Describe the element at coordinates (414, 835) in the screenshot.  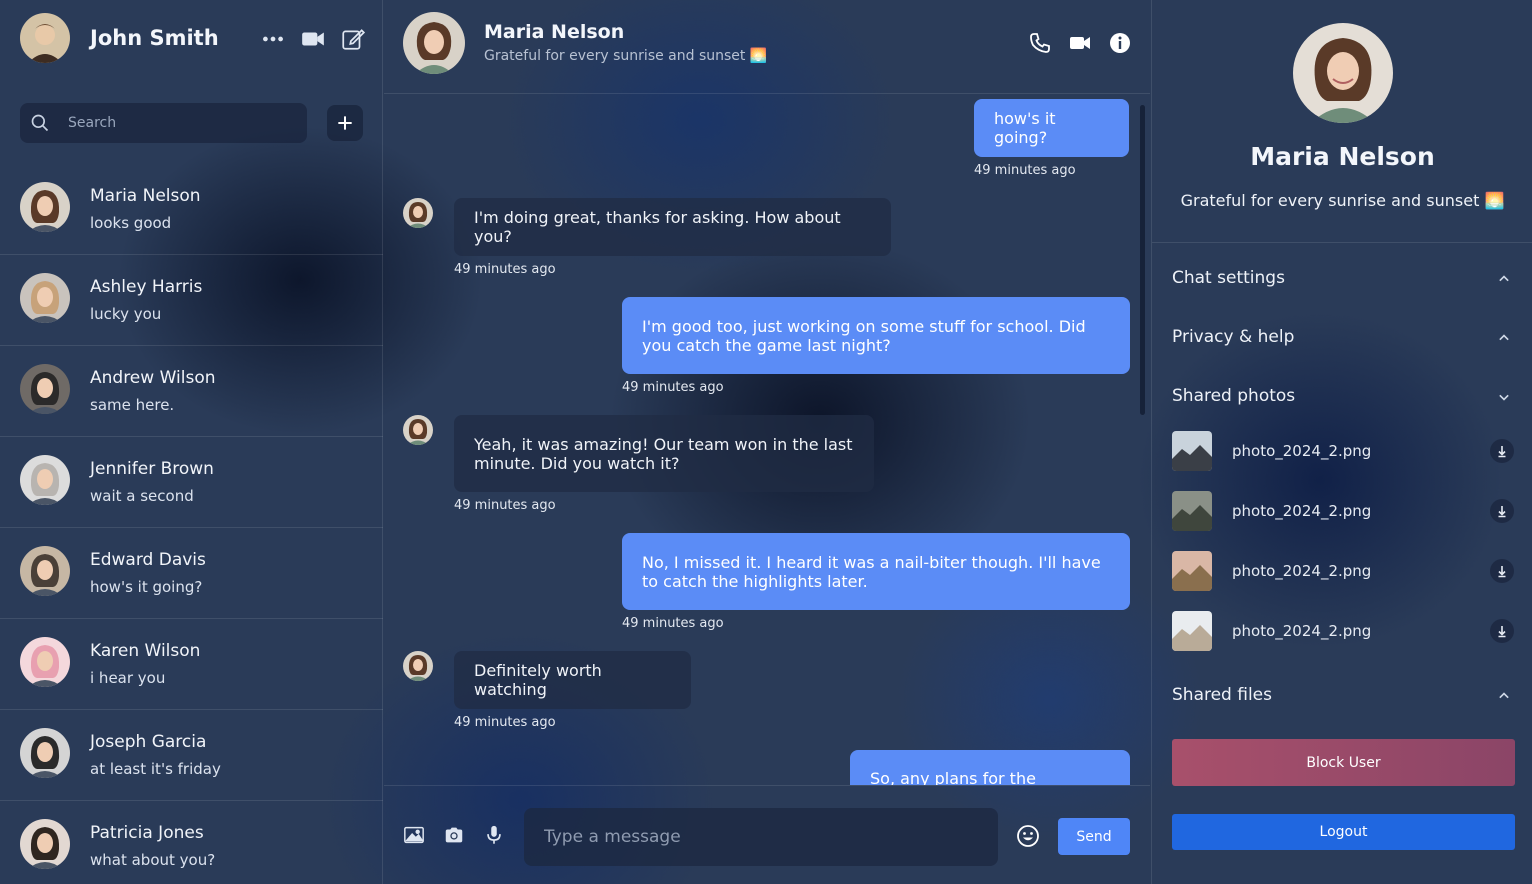
I see `image-icon` at that location.